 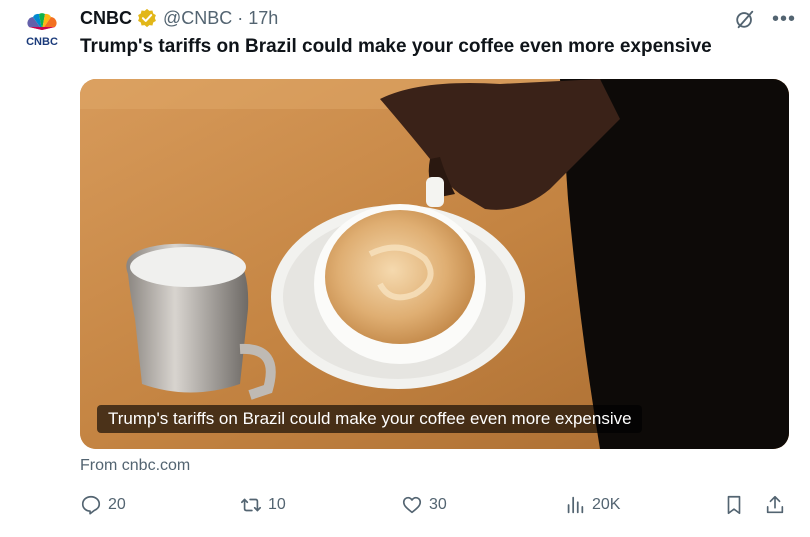 I want to click on card-source: From cnbc.com, so click(x=135, y=466).